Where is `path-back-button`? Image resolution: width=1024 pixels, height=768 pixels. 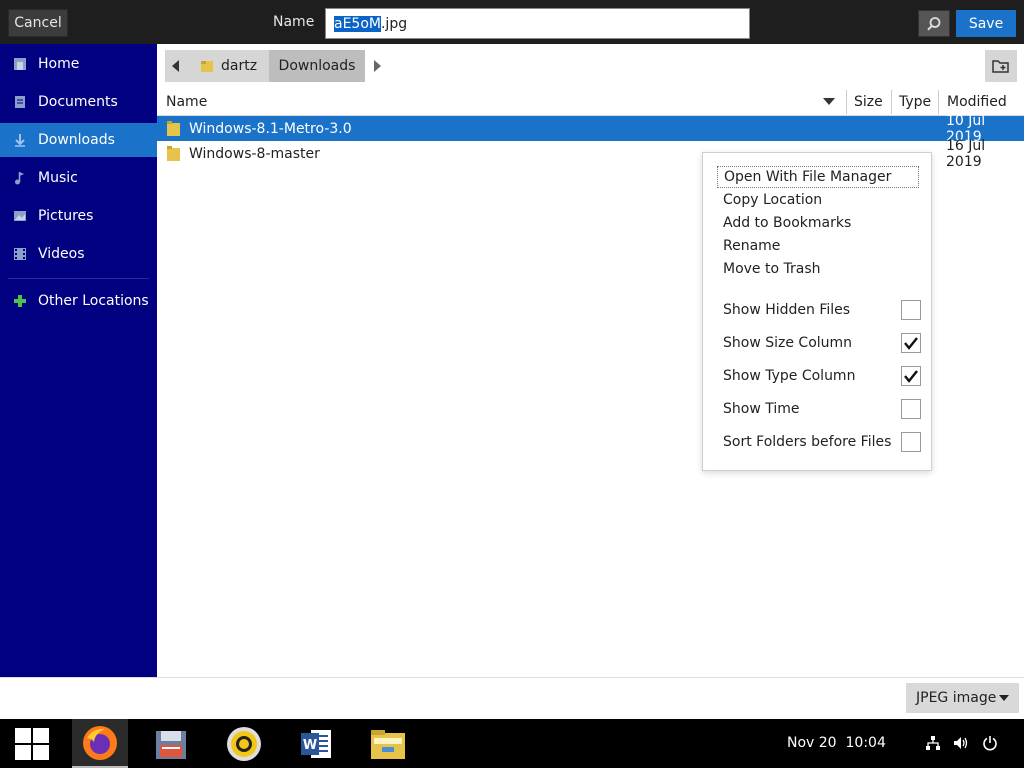
path-back-button is located at coordinates (176, 66).